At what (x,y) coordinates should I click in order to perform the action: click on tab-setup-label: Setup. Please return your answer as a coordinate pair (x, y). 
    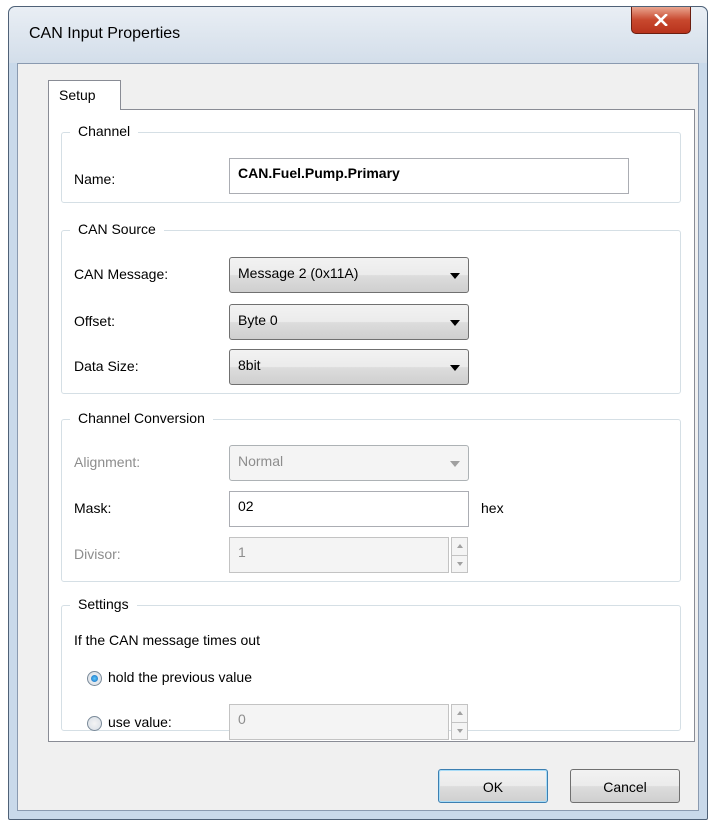
    Looking at the image, I should click on (77, 95).